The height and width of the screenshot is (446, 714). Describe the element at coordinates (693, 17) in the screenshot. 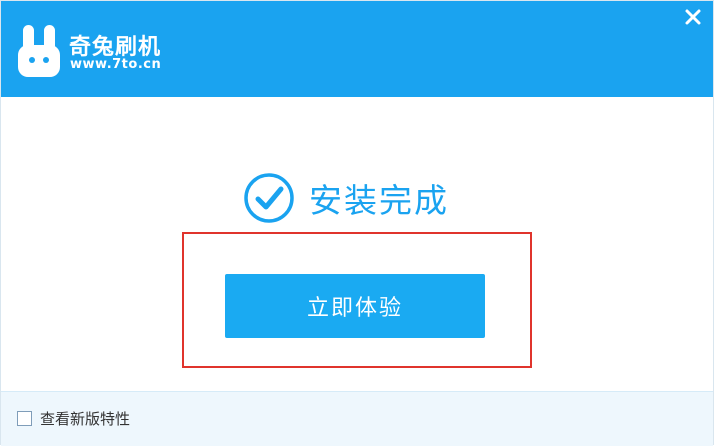

I see `close-icon` at that location.